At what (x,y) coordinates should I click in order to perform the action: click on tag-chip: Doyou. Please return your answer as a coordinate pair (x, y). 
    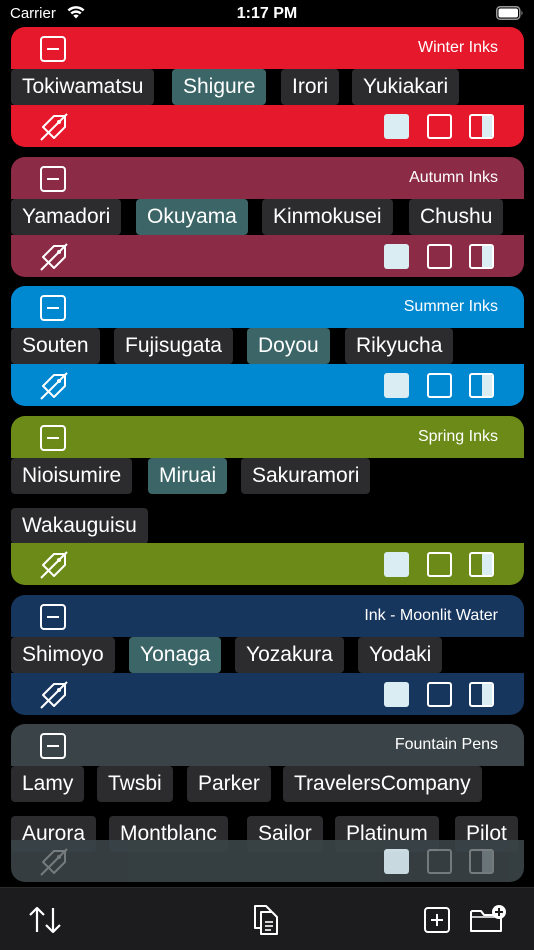
    Looking at the image, I should click on (288, 346).